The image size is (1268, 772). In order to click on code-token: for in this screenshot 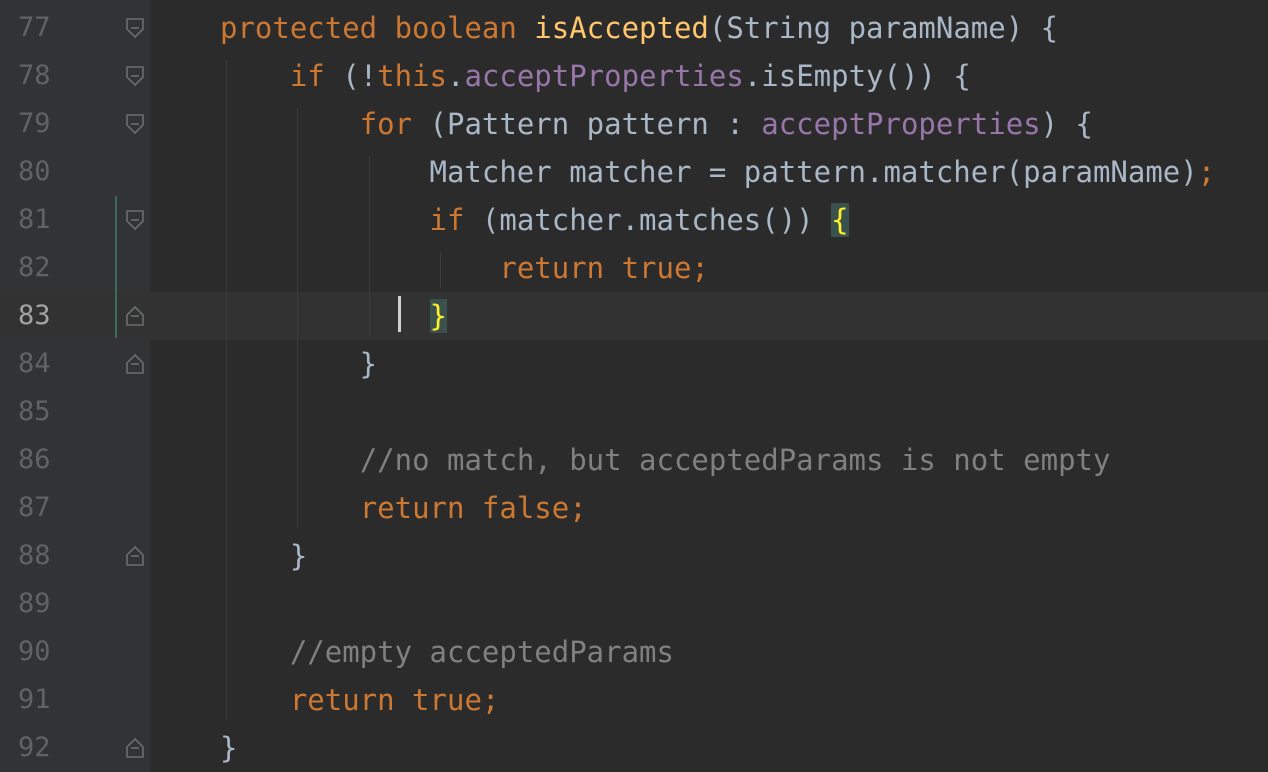, I will do `click(394, 124)`.